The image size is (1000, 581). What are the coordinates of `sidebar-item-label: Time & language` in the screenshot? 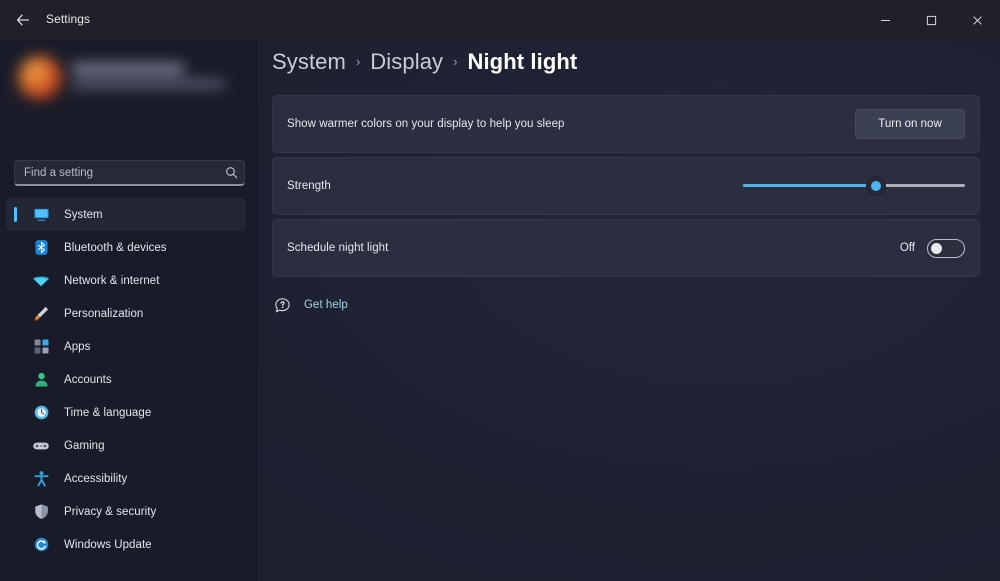 It's located at (108, 412).